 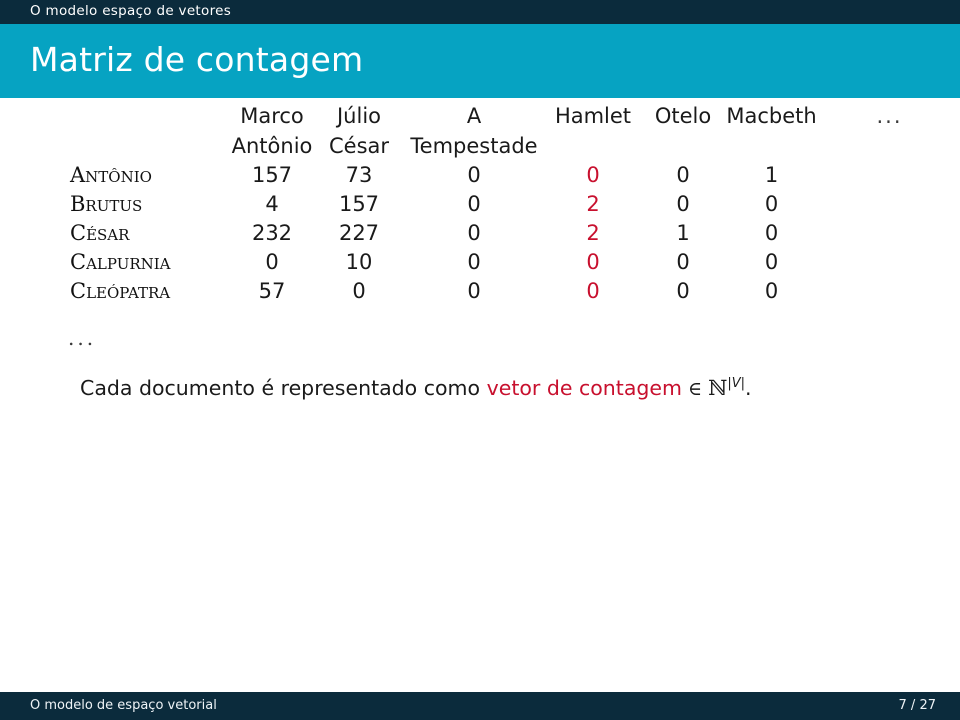 What do you see at coordinates (480, 61) in the screenshot?
I see `frame-title-bar: Matriz de contagem` at bounding box center [480, 61].